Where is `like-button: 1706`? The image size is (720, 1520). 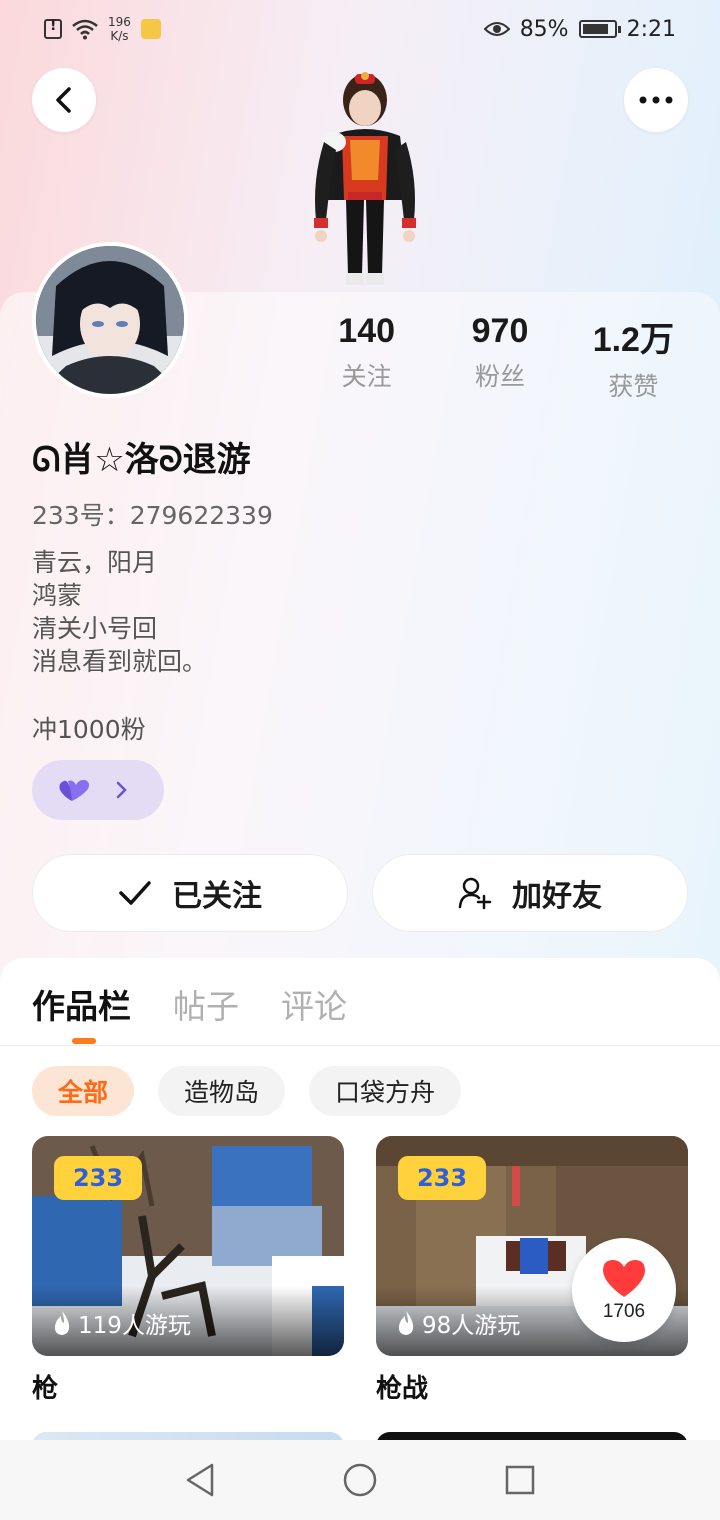 like-button: 1706 is located at coordinates (624, 1290).